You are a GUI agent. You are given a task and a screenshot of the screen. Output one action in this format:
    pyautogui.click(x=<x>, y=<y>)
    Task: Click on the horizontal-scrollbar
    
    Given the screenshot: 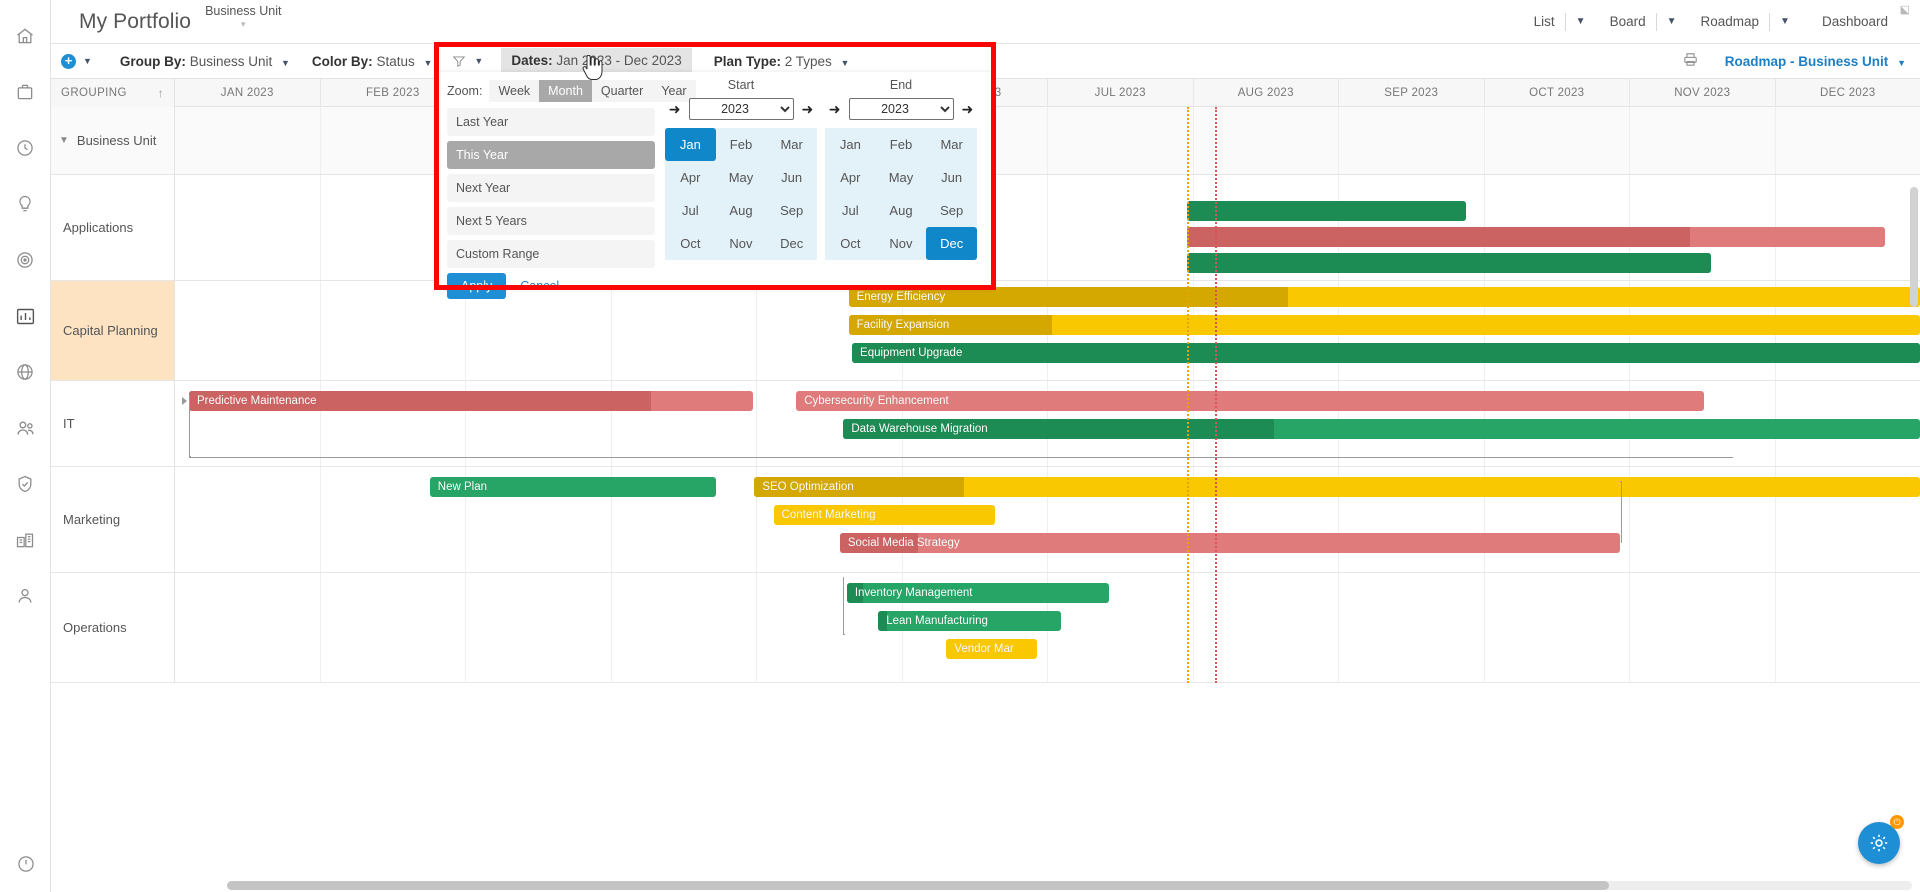 What is the action you would take?
    pyautogui.click(x=1069, y=885)
    